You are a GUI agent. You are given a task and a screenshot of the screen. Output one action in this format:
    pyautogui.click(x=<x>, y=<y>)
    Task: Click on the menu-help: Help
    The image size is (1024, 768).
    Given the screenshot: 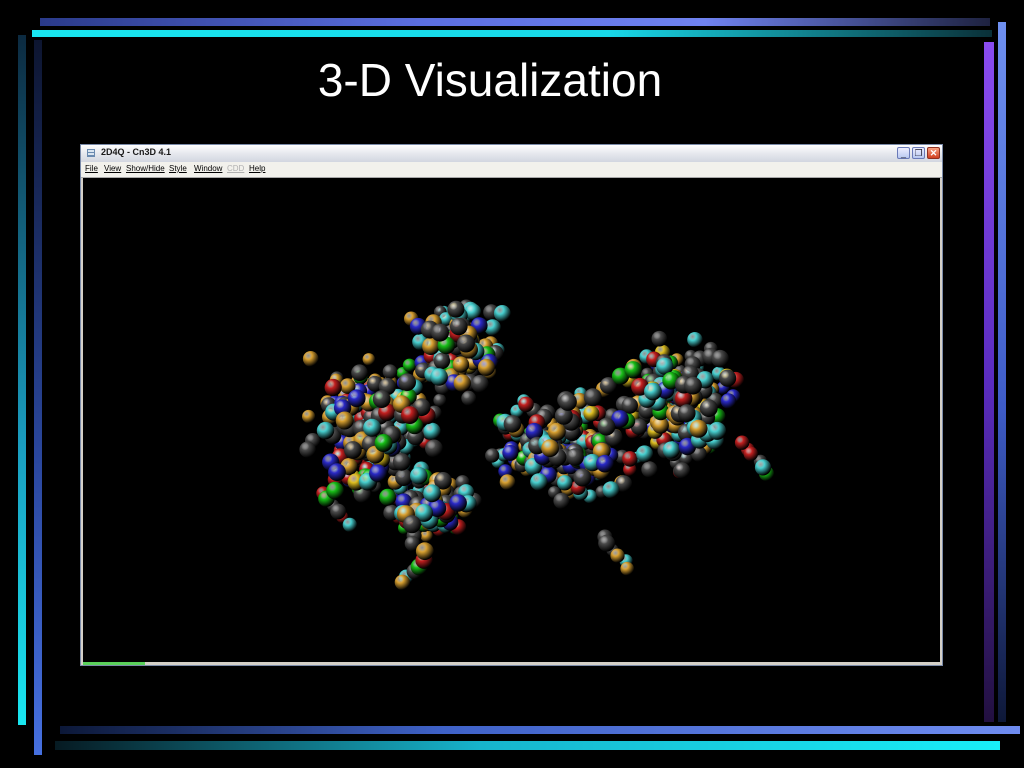 What is the action you would take?
    pyautogui.click(x=257, y=168)
    